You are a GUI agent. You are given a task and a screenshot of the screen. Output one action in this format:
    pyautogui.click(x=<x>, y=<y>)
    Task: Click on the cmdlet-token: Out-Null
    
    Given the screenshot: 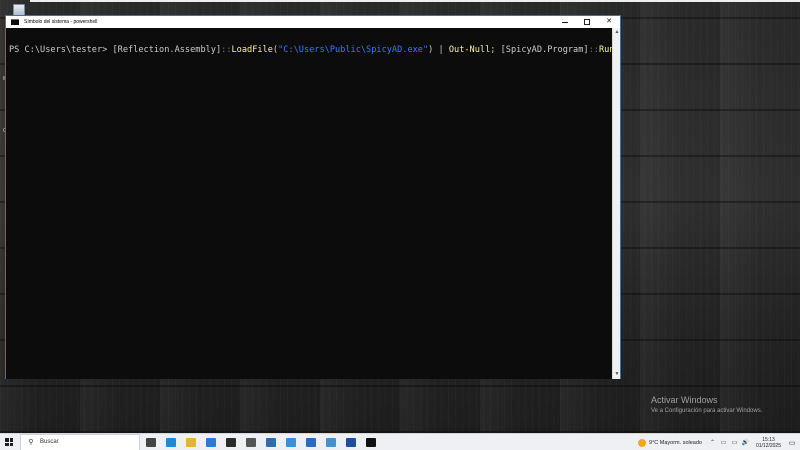 What is the action you would take?
    pyautogui.click(x=469, y=50)
    